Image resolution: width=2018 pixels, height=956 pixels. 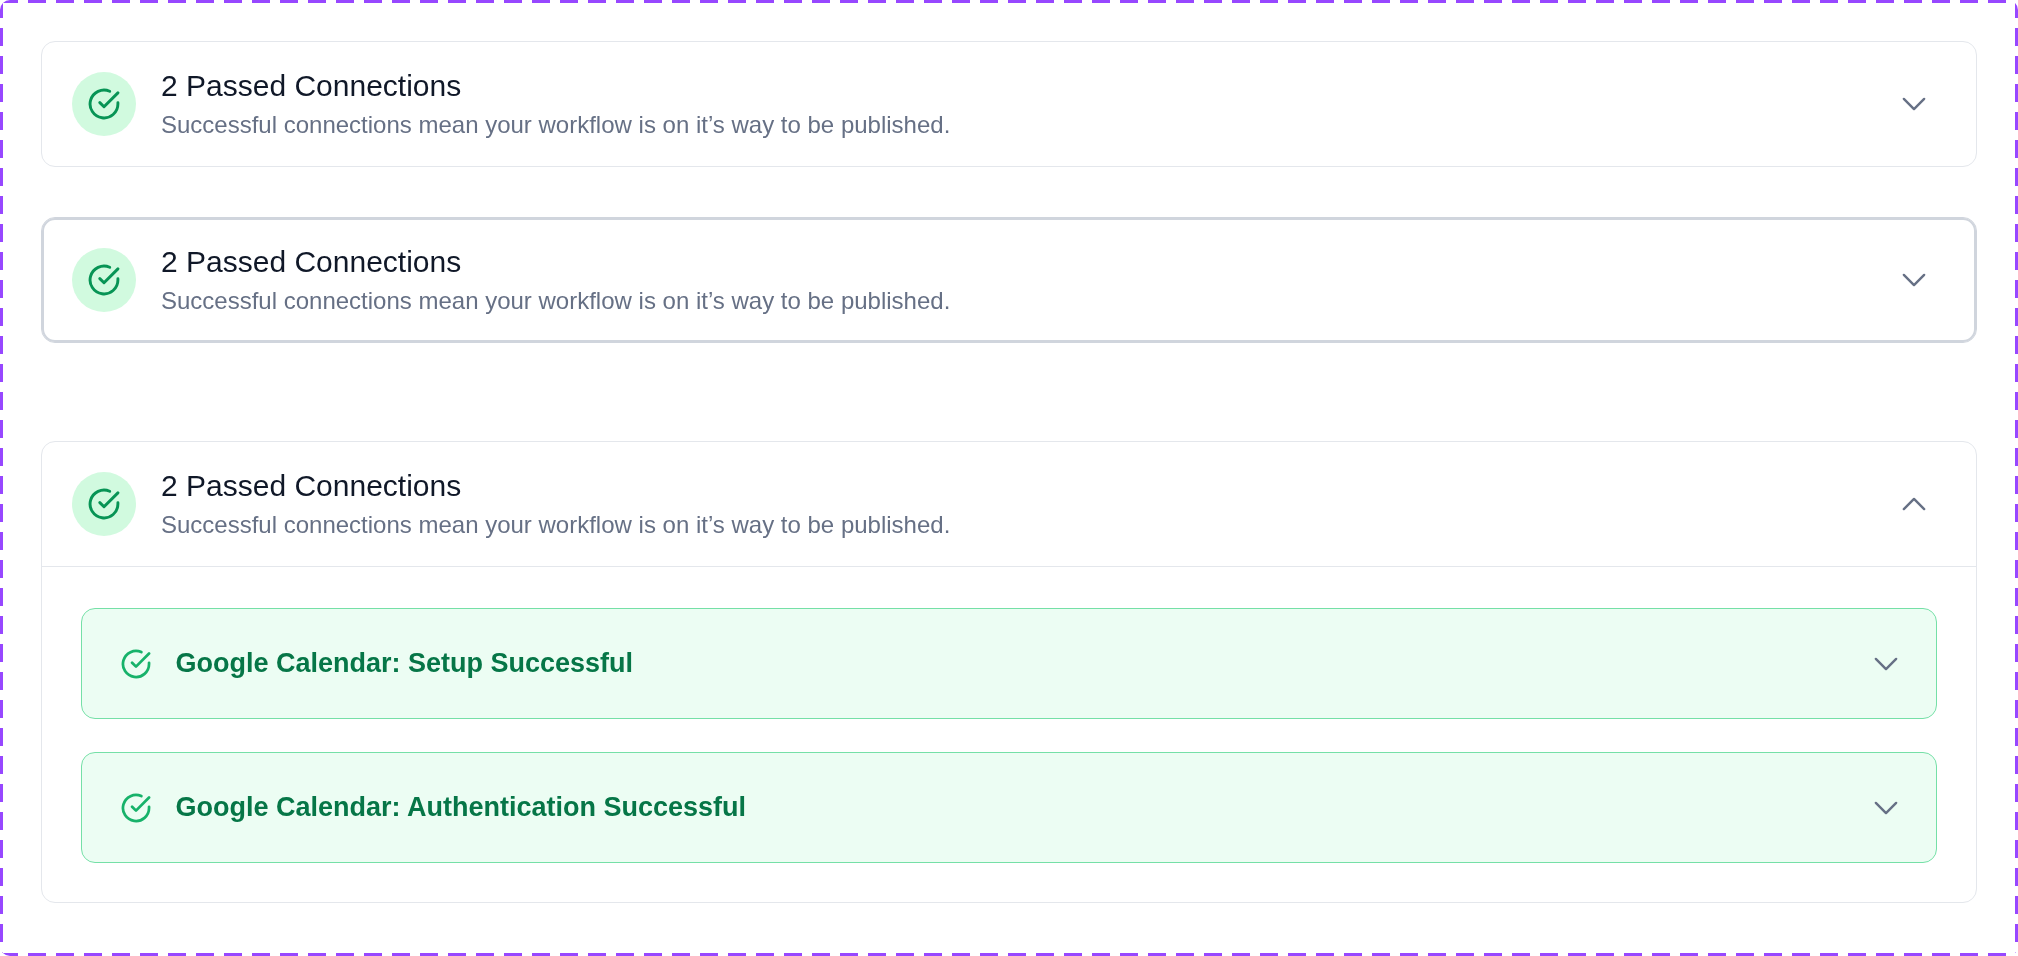 What do you see at coordinates (1009, 807) in the screenshot?
I see `connection-item: Google Calendar: Authentication Successful` at bounding box center [1009, 807].